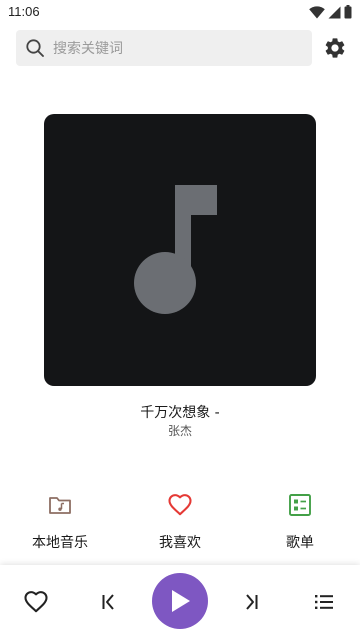 This screenshot has width=360, height=640. What do you see at coordinates (317, 12) in the screenshot?
I see `wifi-icon` at bounding box center [317, 12].